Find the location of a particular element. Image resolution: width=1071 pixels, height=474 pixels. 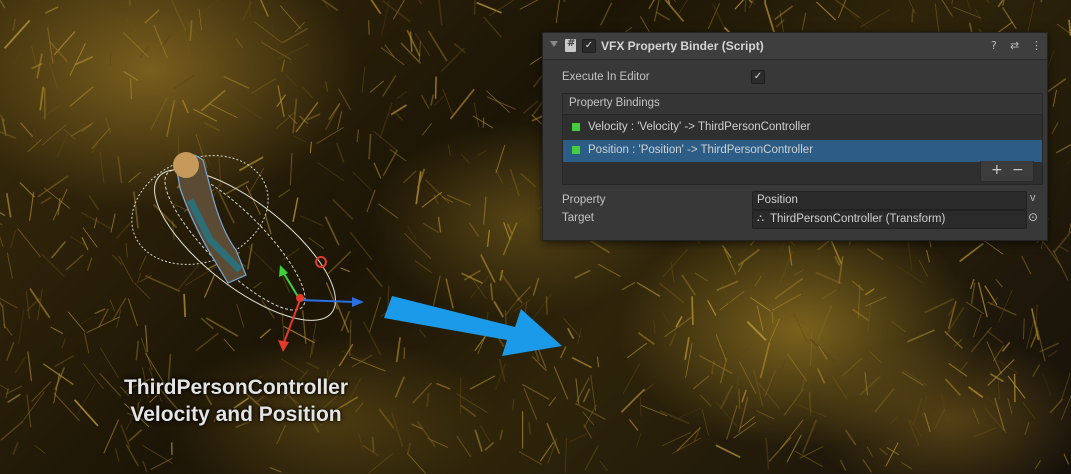

transform-icon: ⛬ is located at coordinates (760, 218).